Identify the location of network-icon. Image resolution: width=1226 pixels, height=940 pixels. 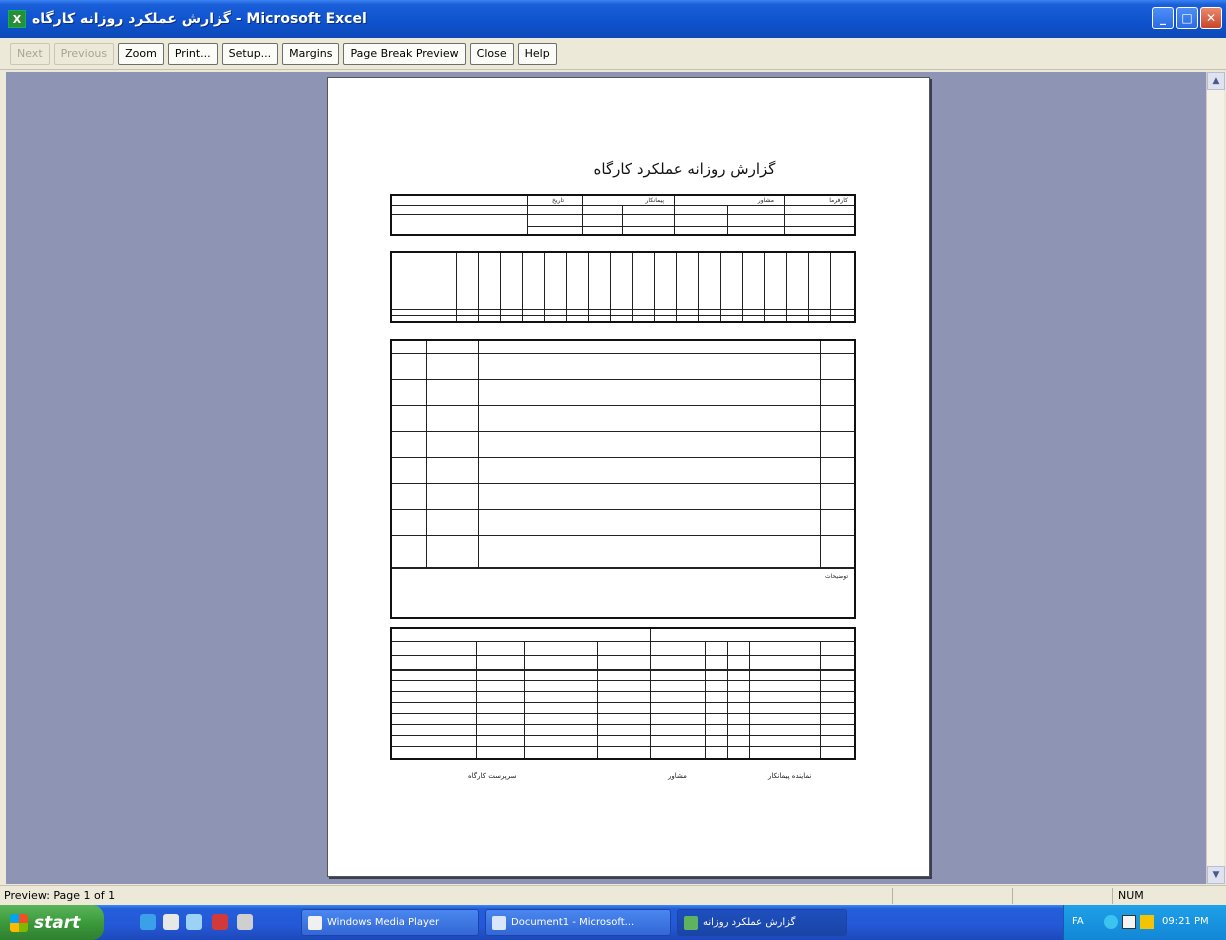
(1111, 922).